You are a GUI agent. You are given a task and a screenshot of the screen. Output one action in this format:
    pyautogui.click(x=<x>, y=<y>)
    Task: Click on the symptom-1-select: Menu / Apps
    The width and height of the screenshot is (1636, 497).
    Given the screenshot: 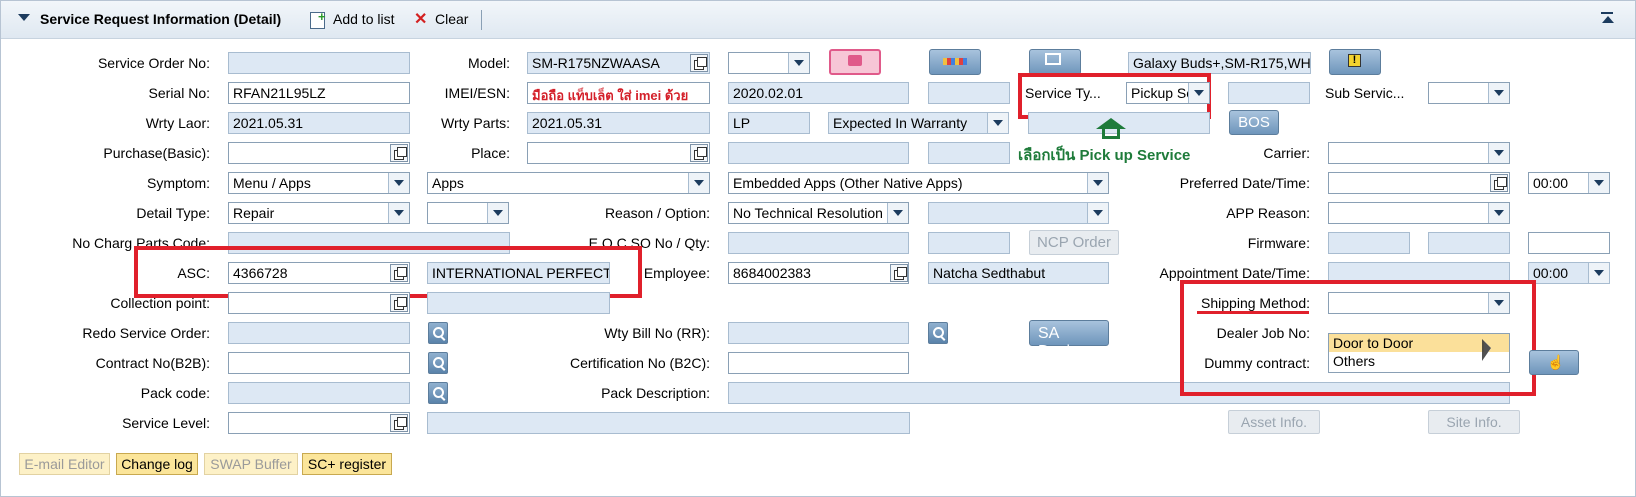 What is the action you would take?
    pyautogui.click(x=319, y=183)
    